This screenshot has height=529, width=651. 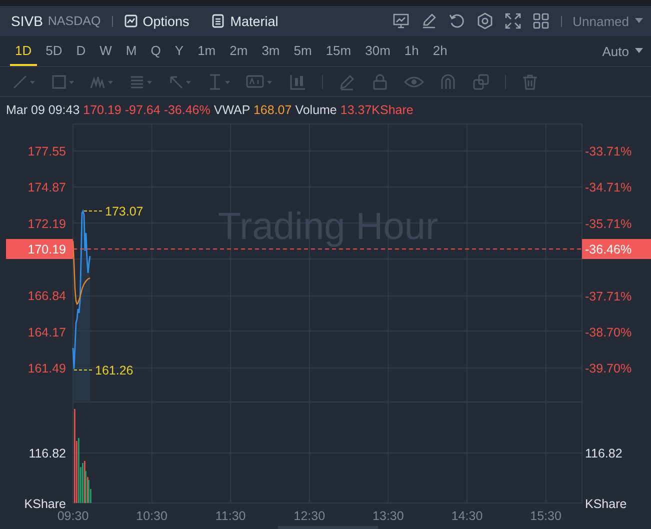 I want to click on period-tab: Y, so click(x=179, y=51).